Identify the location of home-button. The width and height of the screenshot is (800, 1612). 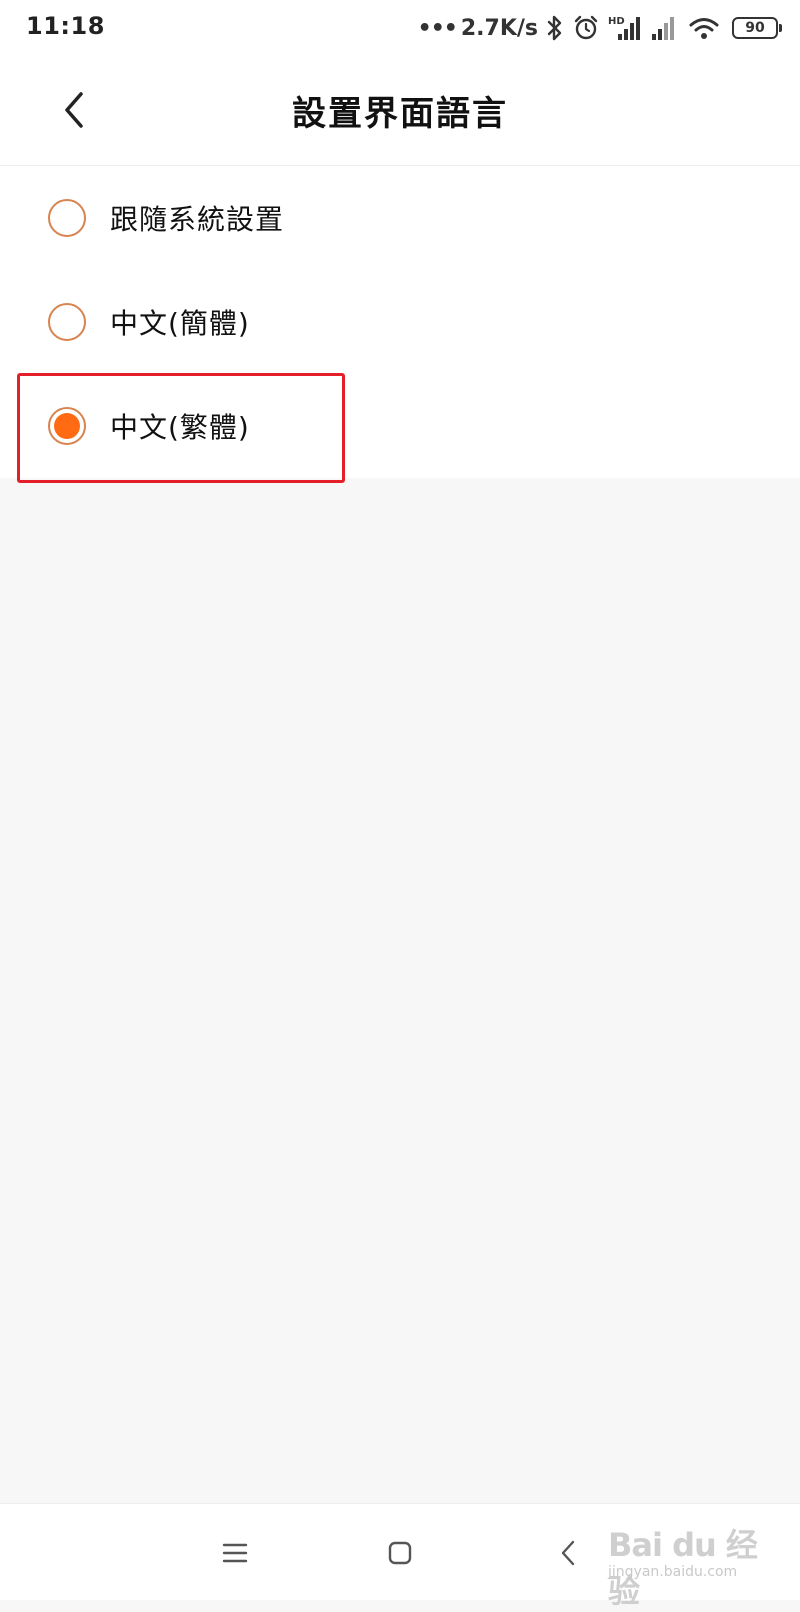
(400, 1553).